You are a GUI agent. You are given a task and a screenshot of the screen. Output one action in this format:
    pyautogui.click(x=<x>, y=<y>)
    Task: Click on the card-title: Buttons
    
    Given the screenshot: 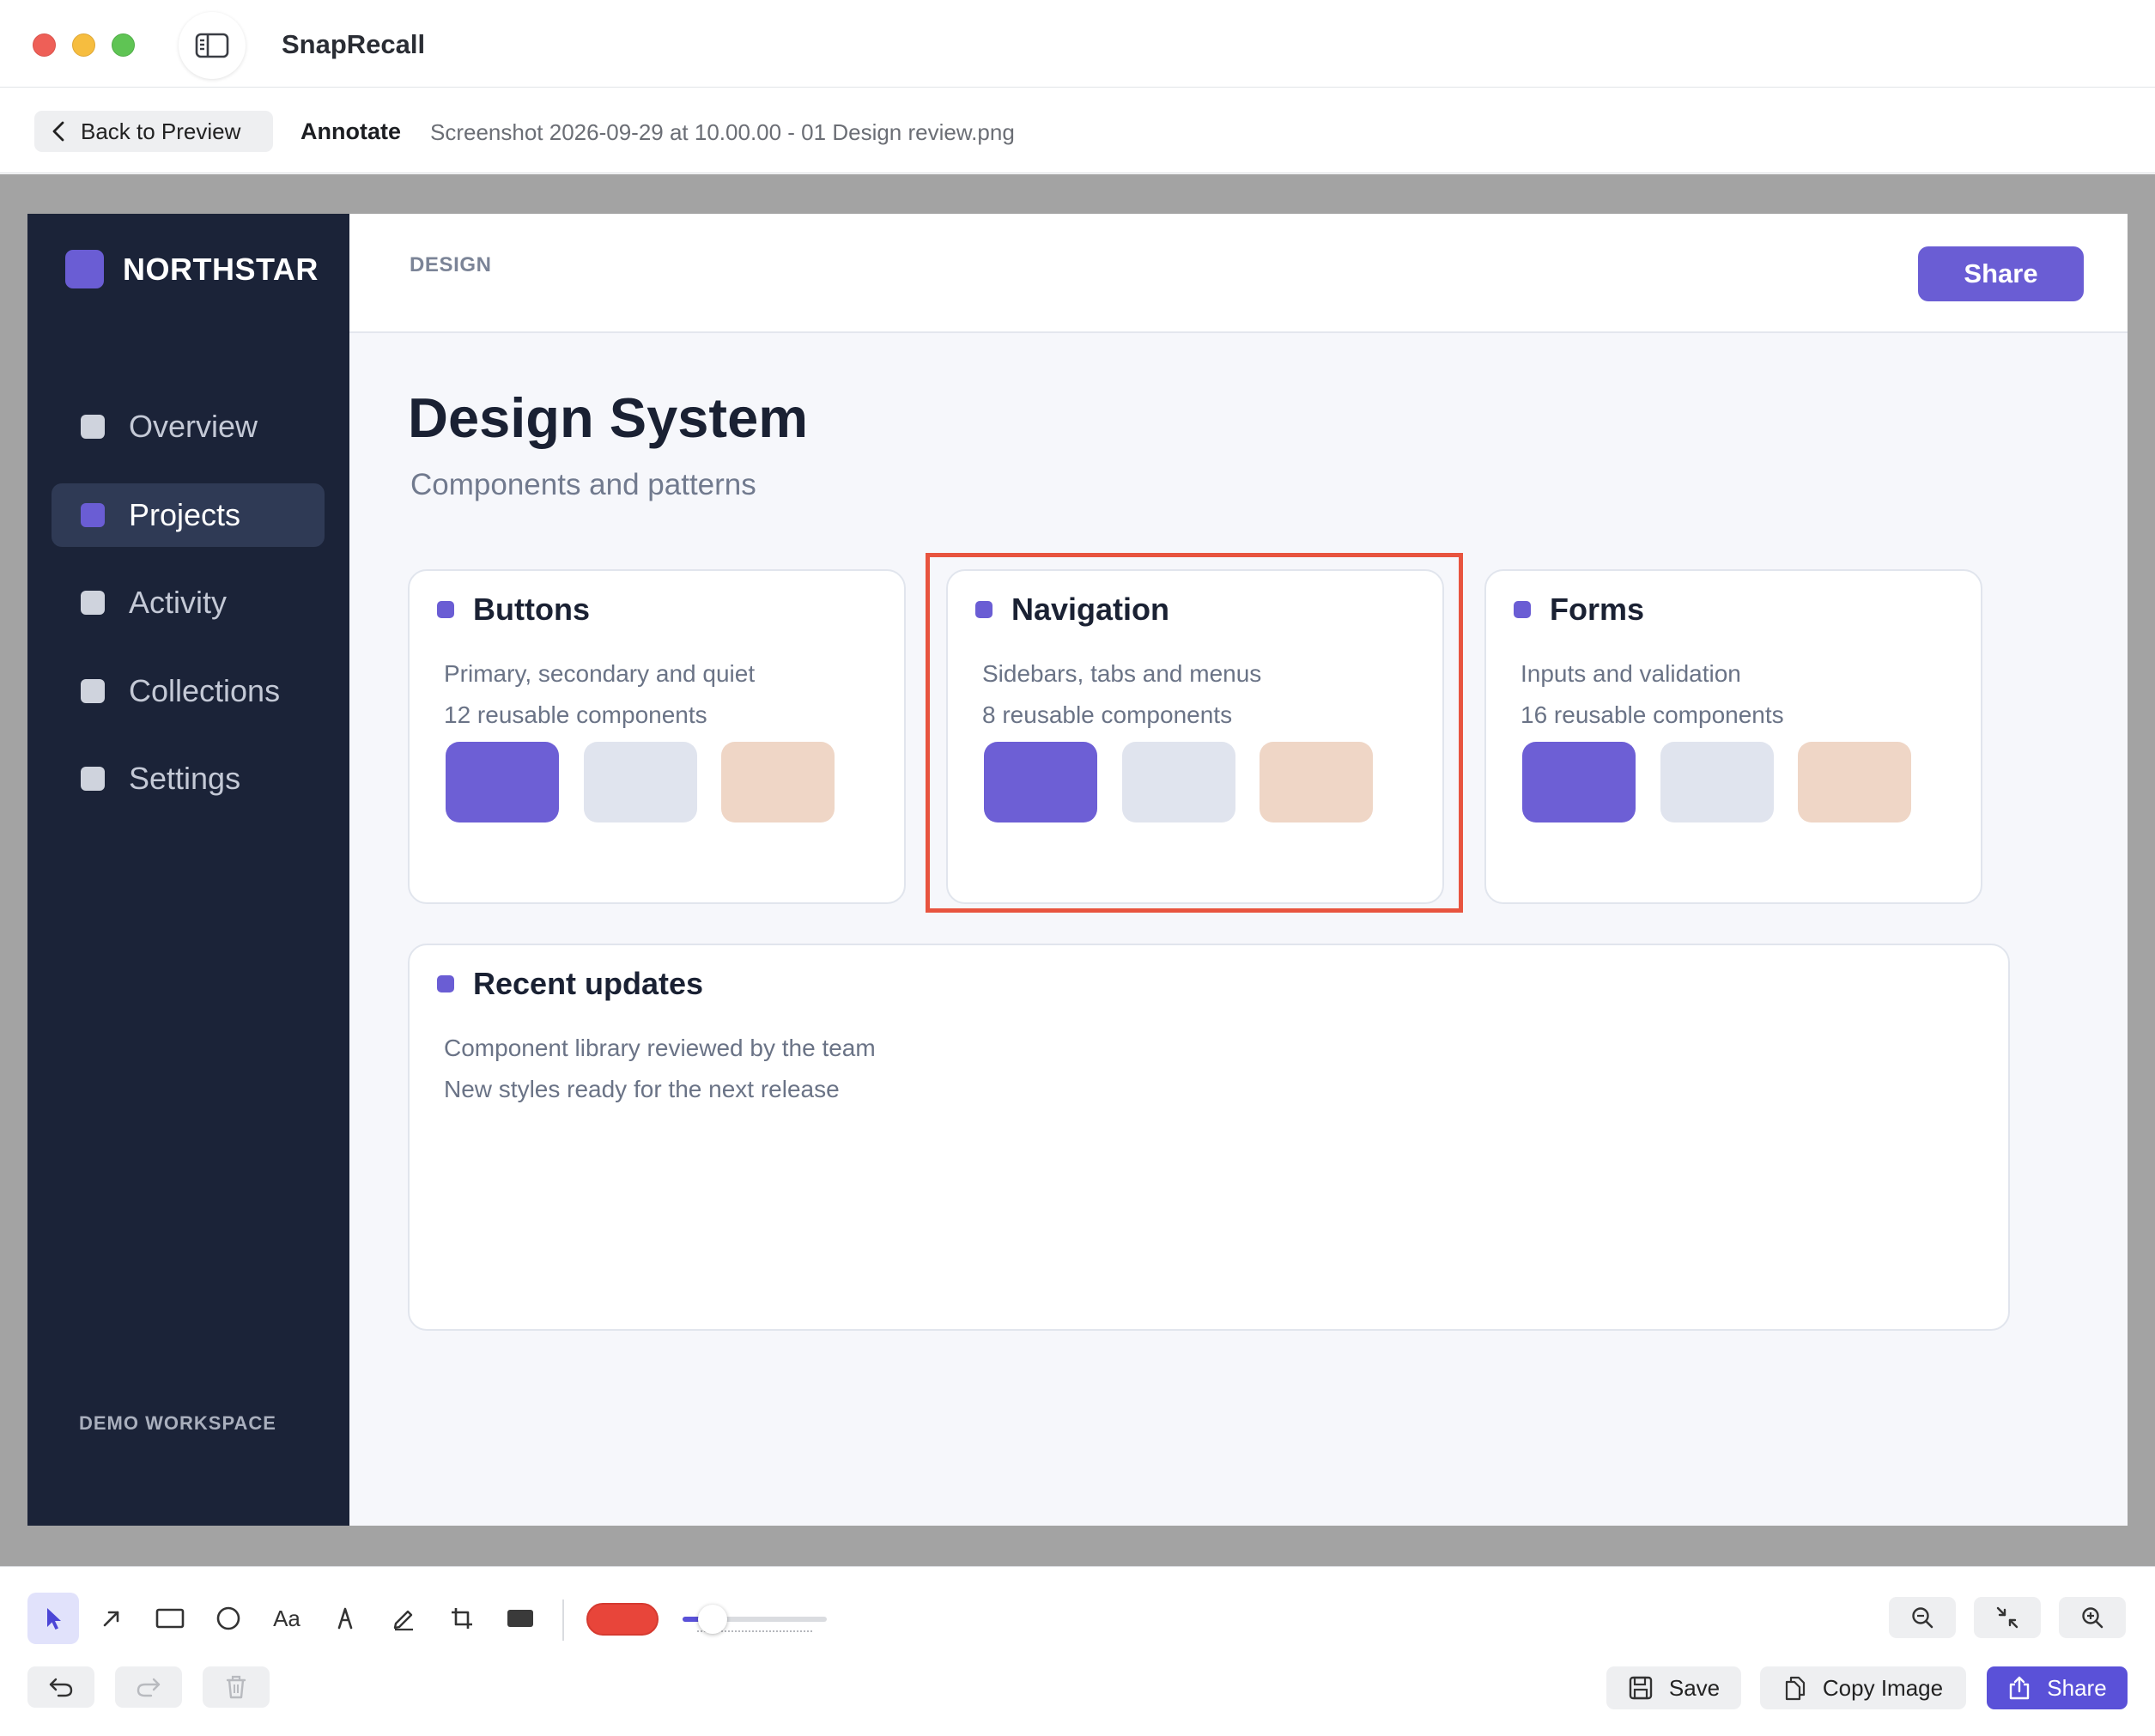 What is the action you would take?
    pyautogui.click(x=531, y=609)
    